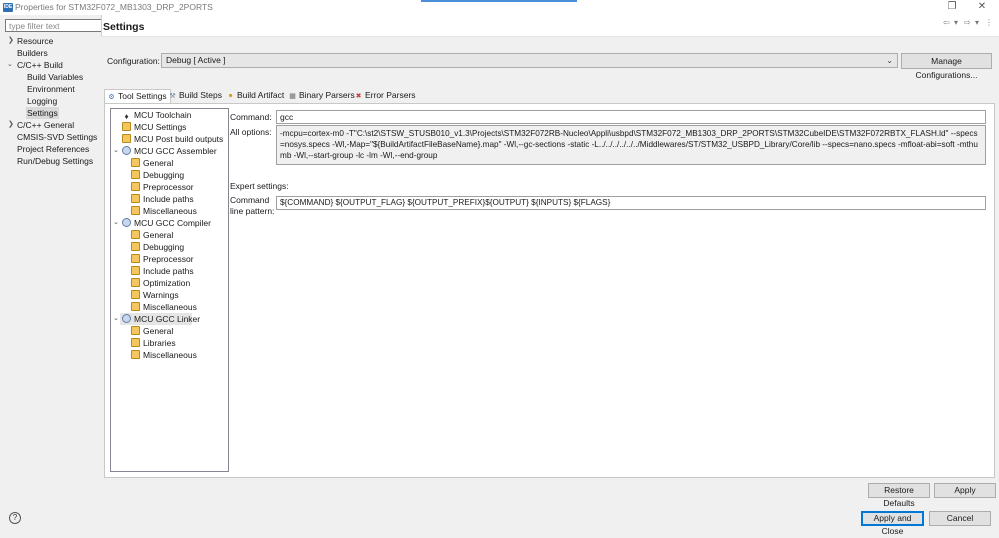  What do you see at coordinates (164, 175) in the screenshot?
I see `tool-item-label: Debugging` at bounding box center [164, 175].